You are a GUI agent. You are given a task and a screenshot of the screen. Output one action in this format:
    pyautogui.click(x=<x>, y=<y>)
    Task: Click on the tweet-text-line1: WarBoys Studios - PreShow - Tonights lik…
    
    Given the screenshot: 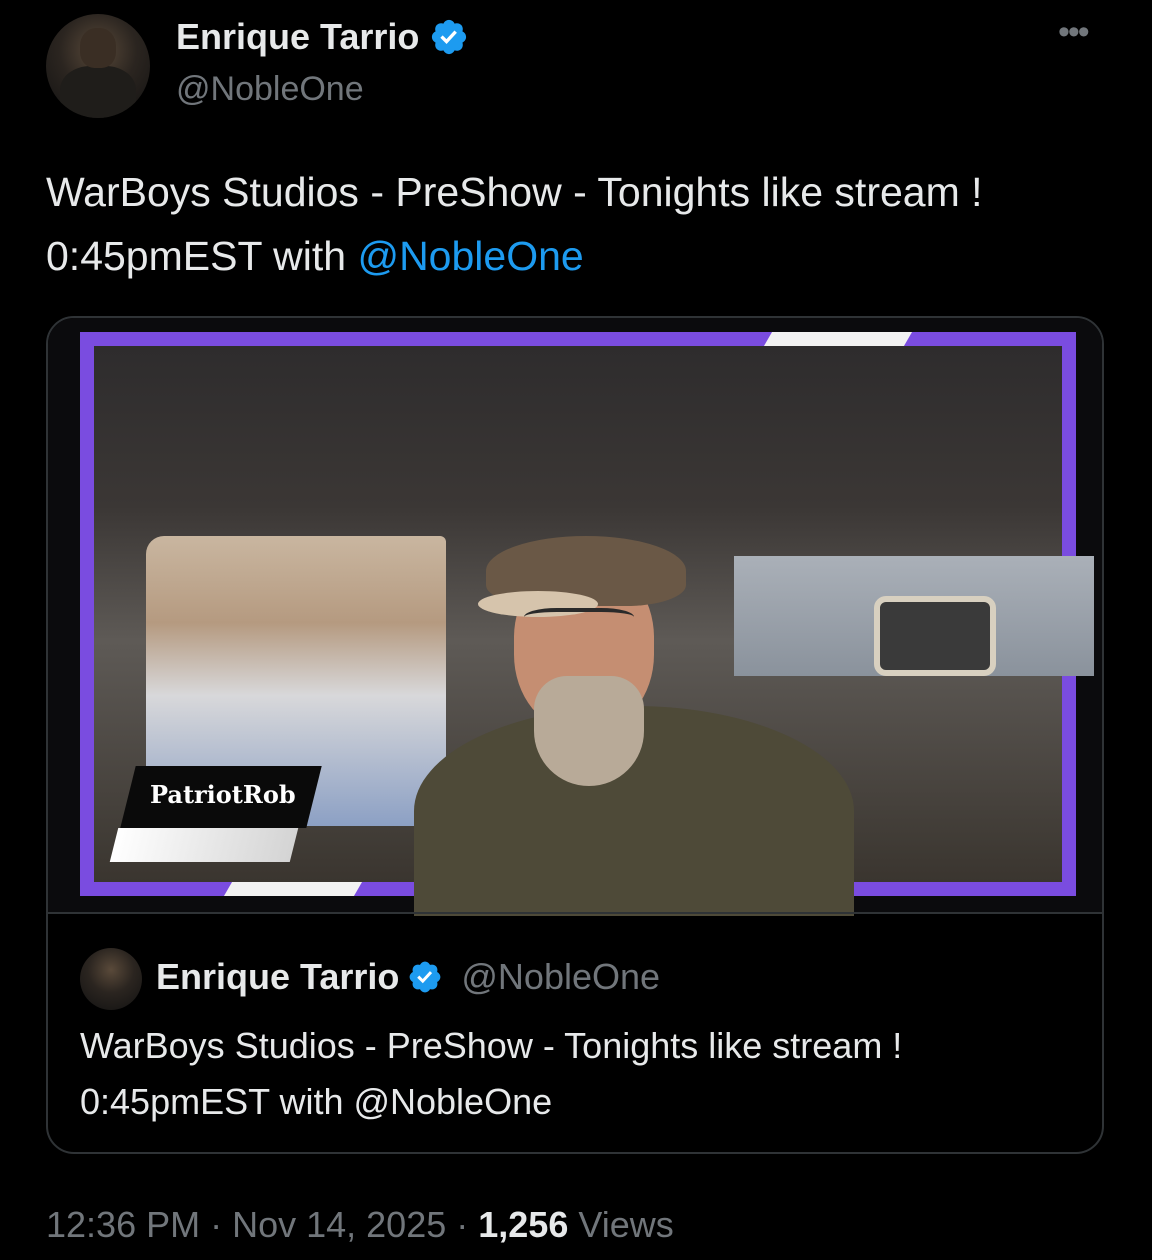 What is the action you would take?
    pyautogui.click(x=514, y=192)
    